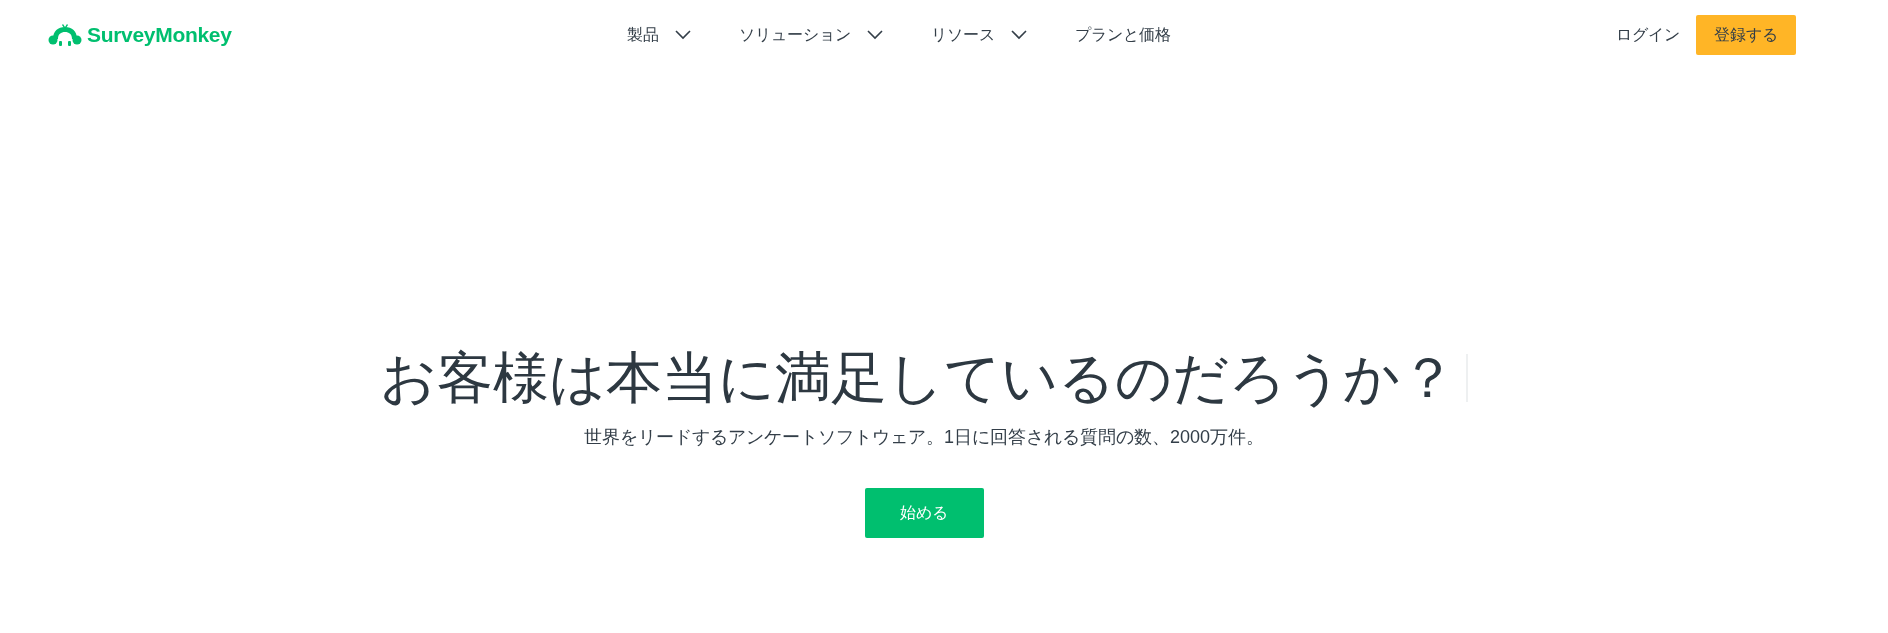 The height and width of the screenshot is (633, 1888). Describe the element at coordinates (659, 35) in the screenshot. I see `nav-menu-button: 製品` at that location.